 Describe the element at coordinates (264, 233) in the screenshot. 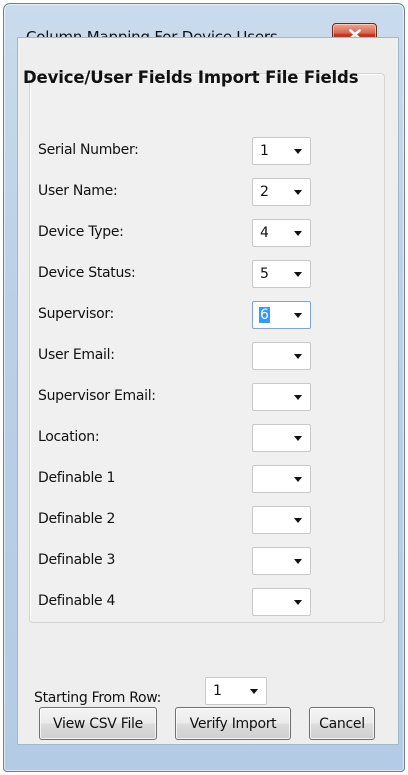

I see `select-value: 4` at that location.